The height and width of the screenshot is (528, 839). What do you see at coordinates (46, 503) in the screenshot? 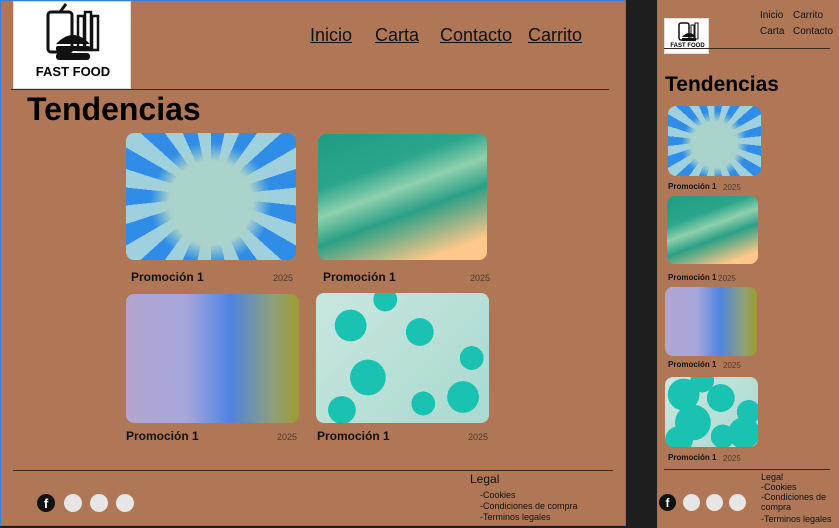
I see `facebook-icon: f` at bounding box center [46, 503].